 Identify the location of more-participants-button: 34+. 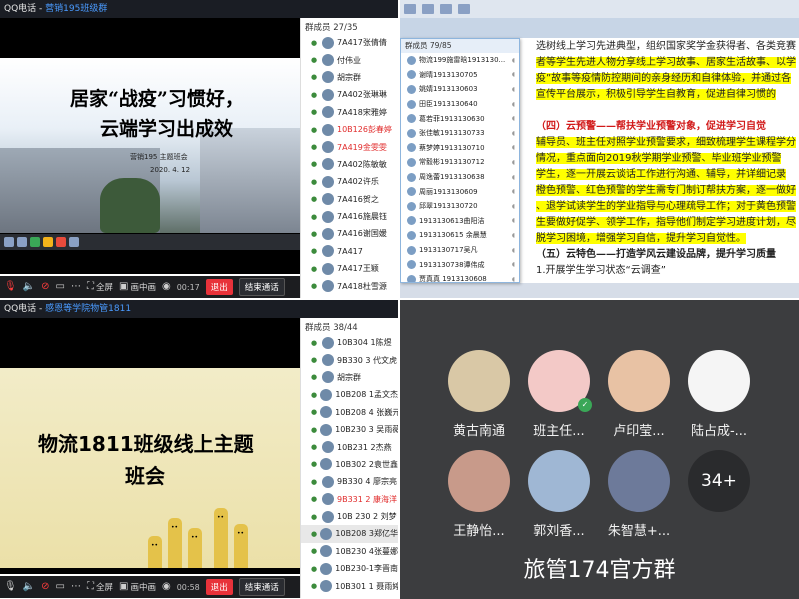
(719, 481).